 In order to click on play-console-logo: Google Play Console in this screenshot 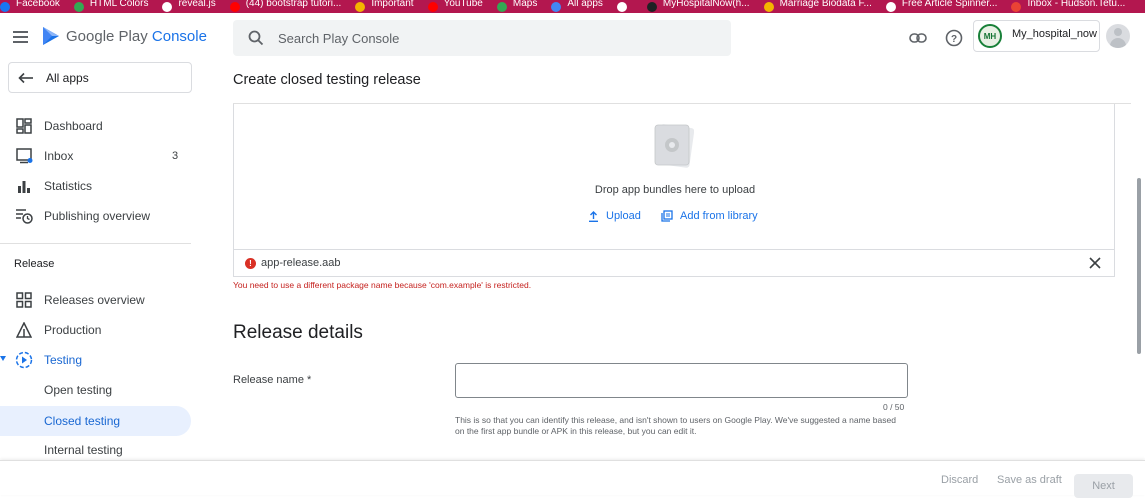, I will do `click(124, 36)`.